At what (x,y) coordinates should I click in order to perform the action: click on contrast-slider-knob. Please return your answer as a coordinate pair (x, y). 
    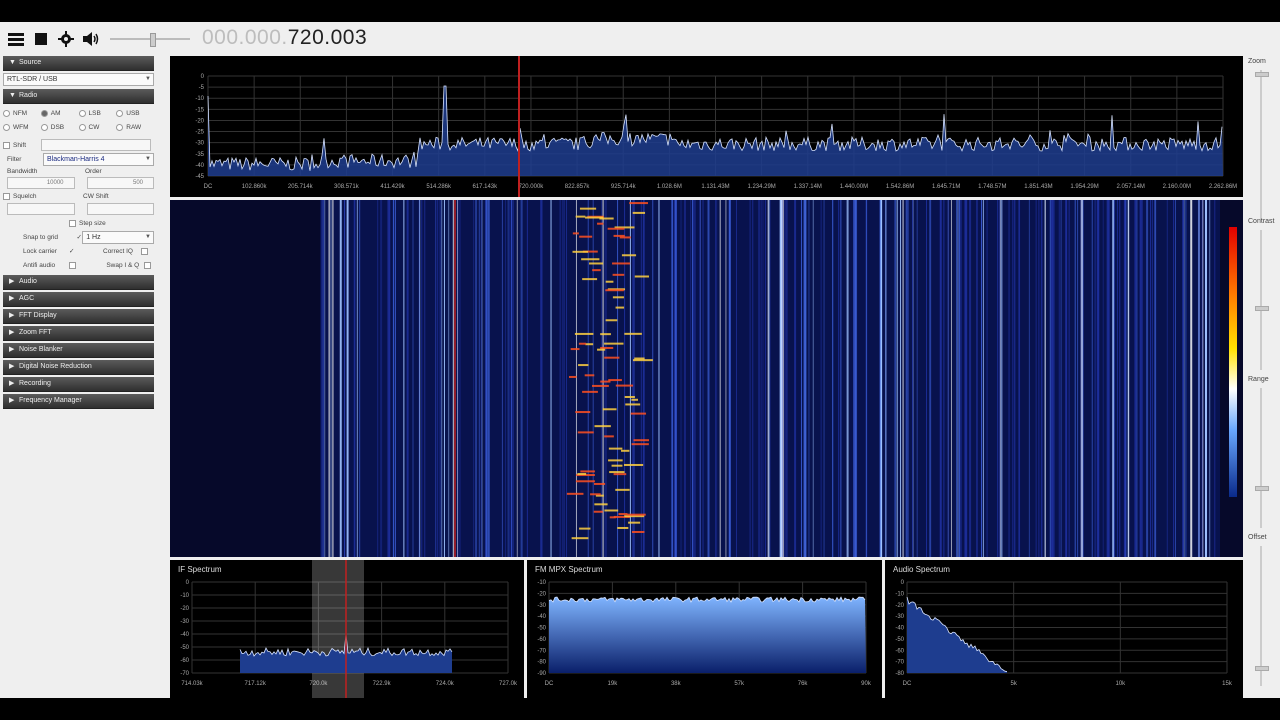
    Looking at the image, I should click on (1262, 308).